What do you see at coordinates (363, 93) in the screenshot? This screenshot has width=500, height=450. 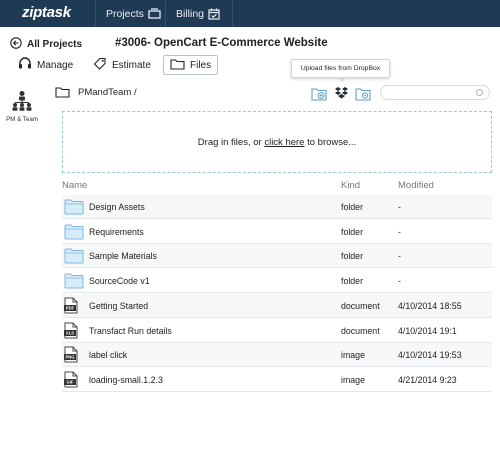 I see `folder-settings-icon` at bounding box center [363, 93].